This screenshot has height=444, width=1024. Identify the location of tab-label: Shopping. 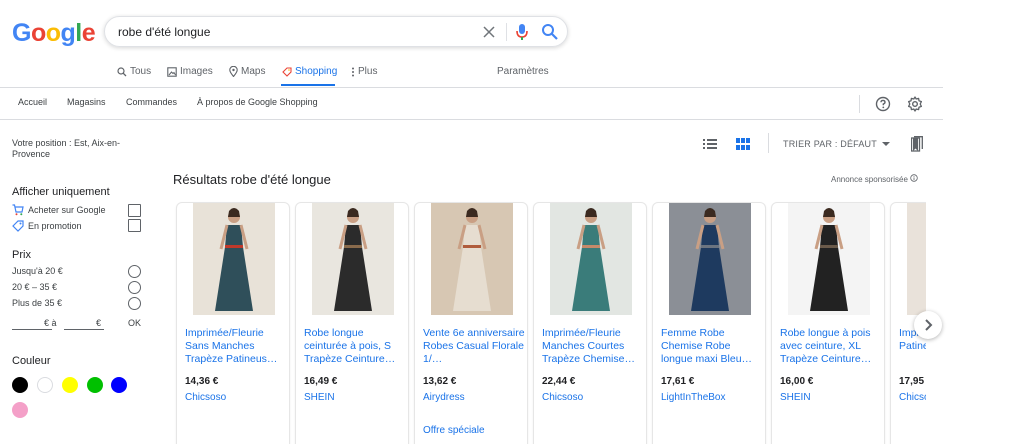
(316, 71).